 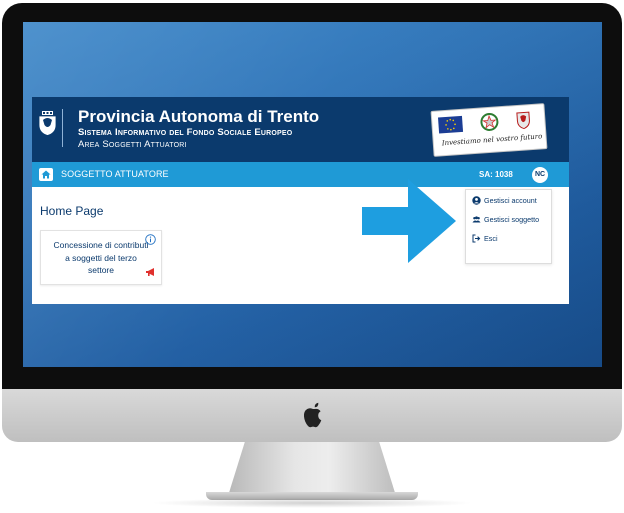 I want to click on site-title: Provincia Autonoma di Trento, so click(x=199, y=116).